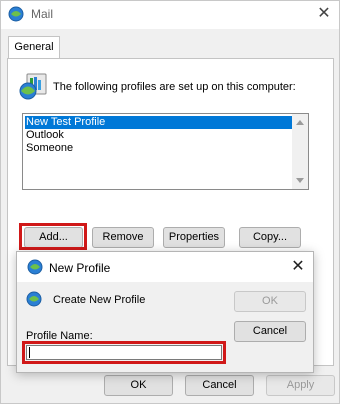 This screenshot has height=404, width=340. Describe the element at coordinates (49, 148) in the screenshot. I see `profile-list-item: Someone` at that location.